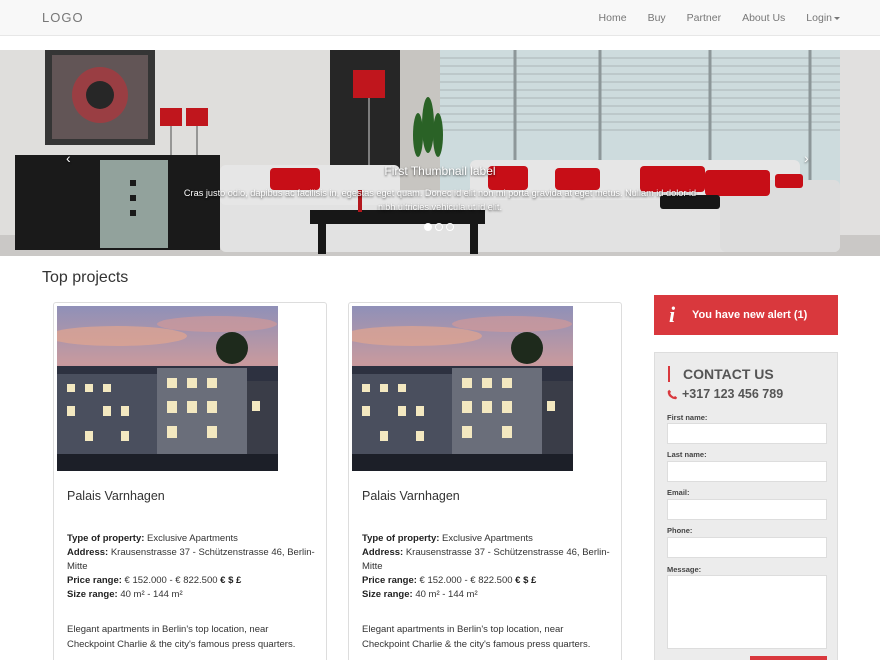 The width and height of the screenshot is (880, 660). Describe the element at coordinates (837, 18) in the screenshot. I see `caret-down-icon` at that location.